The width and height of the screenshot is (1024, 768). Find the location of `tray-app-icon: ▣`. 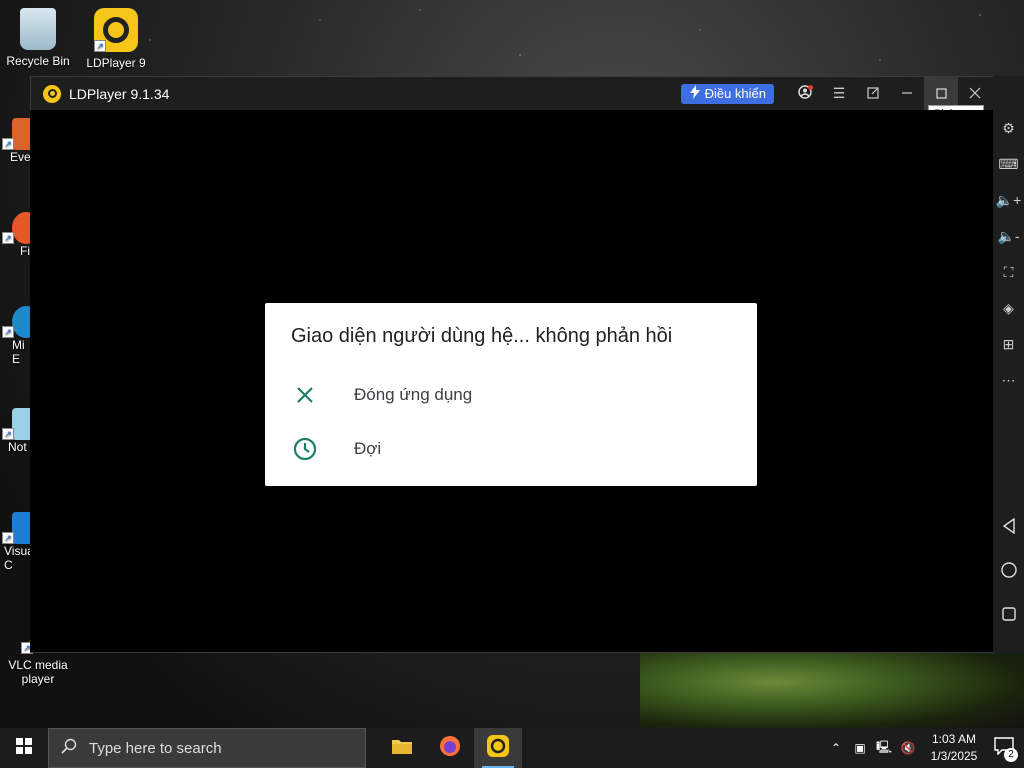

tray-app-icon: ▣ is located at coordinates (860, 748).